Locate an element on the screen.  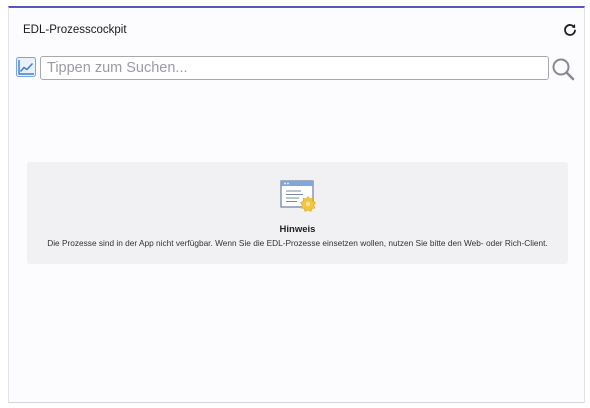
page-title: EDL-Prozesscockpit is located at coordinates (75, 30).